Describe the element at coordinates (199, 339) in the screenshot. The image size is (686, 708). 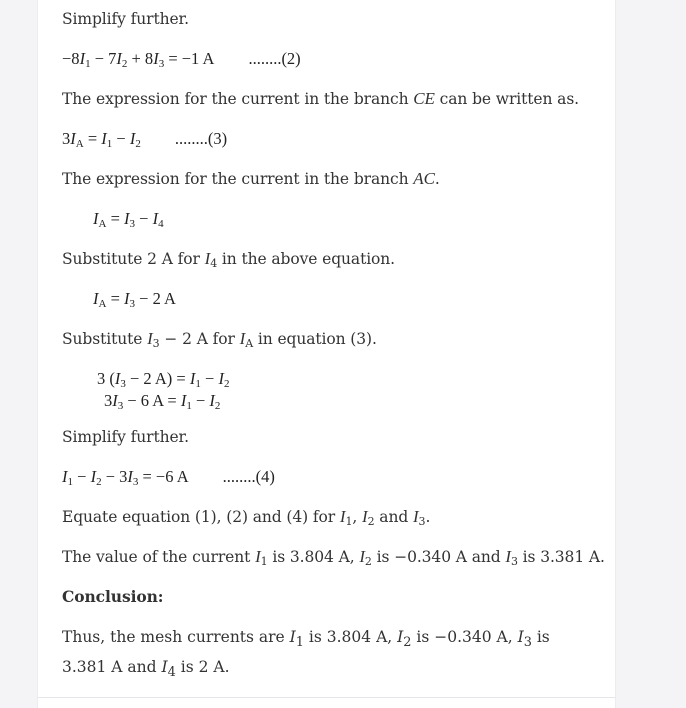
I see `text: − 2 A for` at that location.